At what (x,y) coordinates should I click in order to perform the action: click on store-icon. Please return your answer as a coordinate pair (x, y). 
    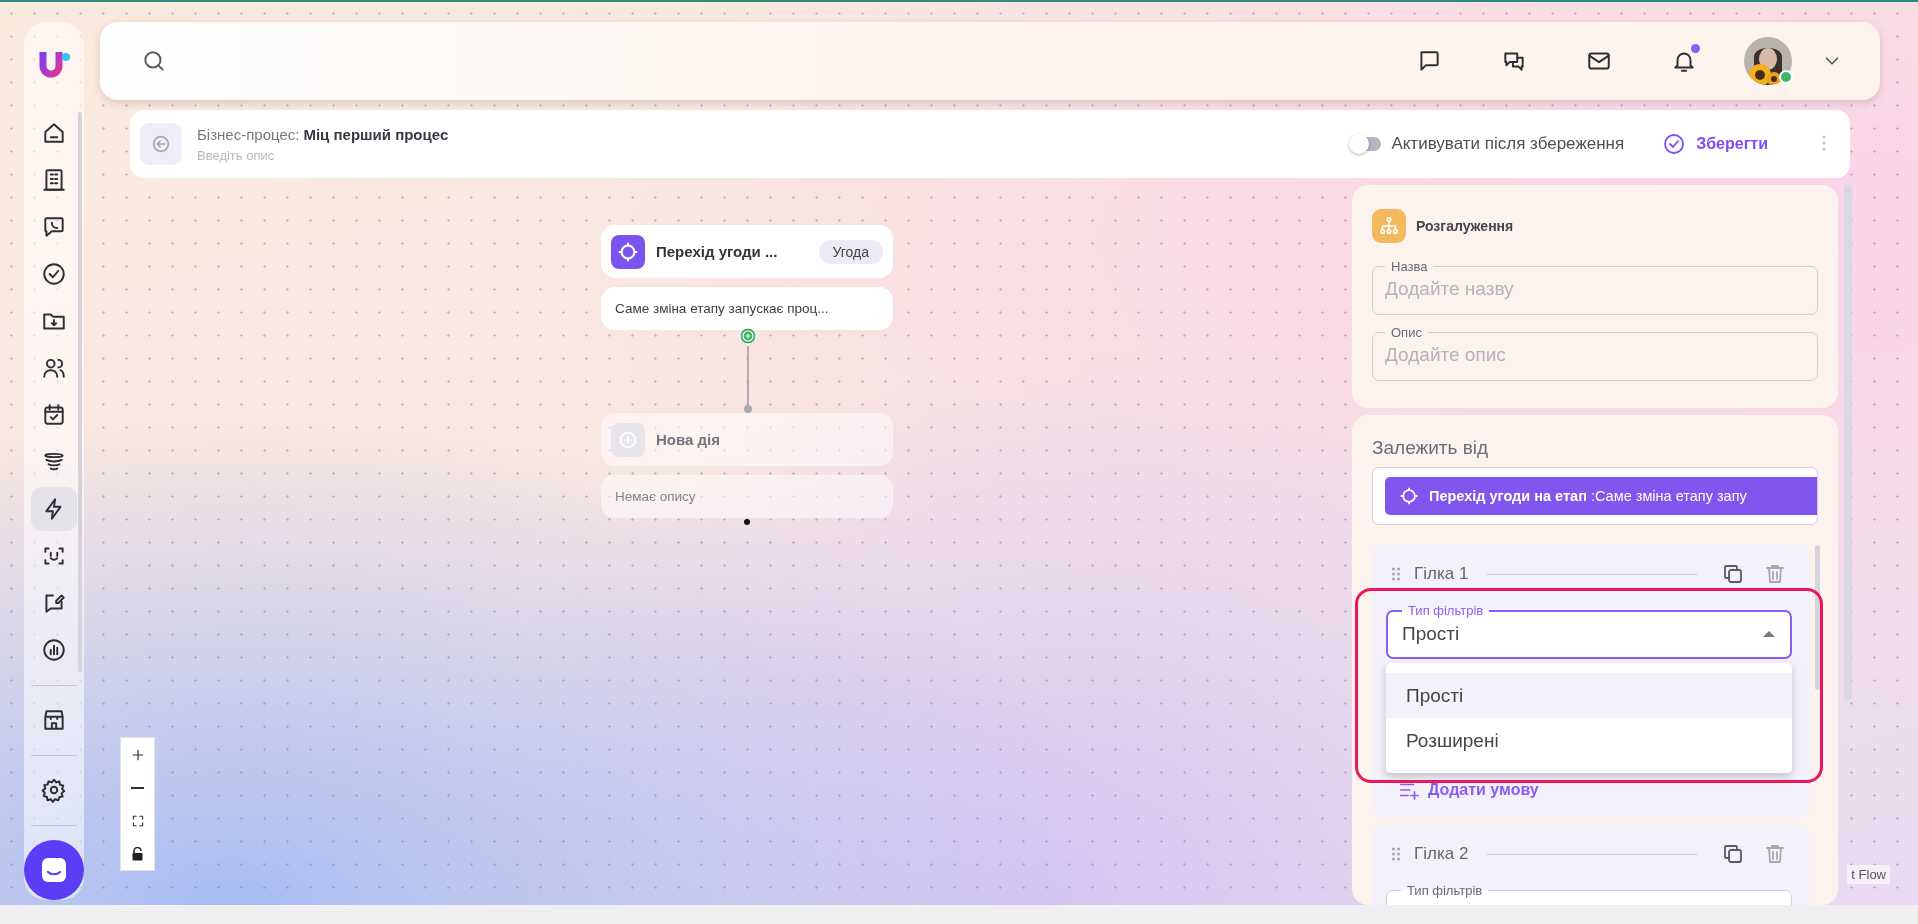
    Looking at the image, I should click on (54, 720).